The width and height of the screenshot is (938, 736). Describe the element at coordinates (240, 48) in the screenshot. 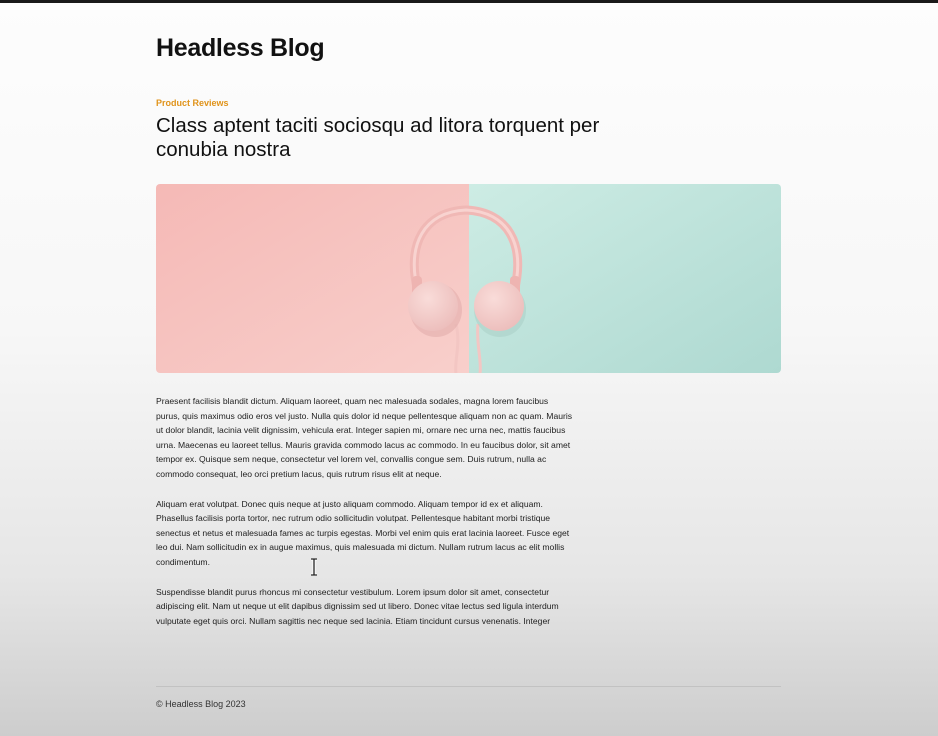

I see `site-title: Headless Blog` at that location.